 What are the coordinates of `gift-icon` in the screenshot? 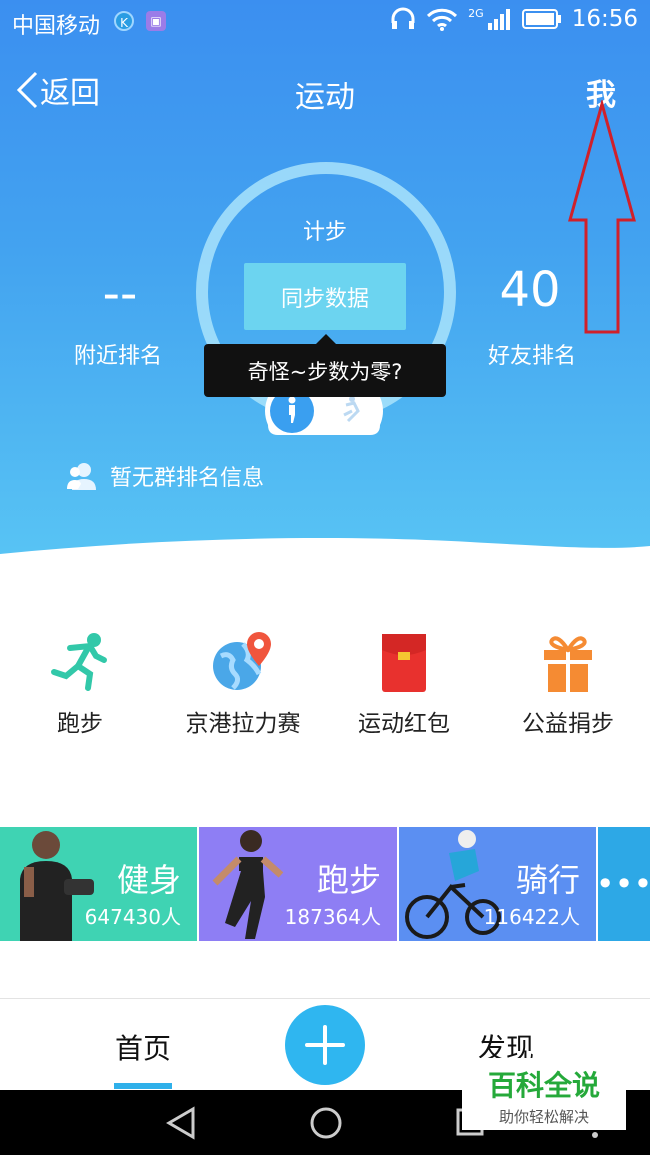 It's located at (568, 664).